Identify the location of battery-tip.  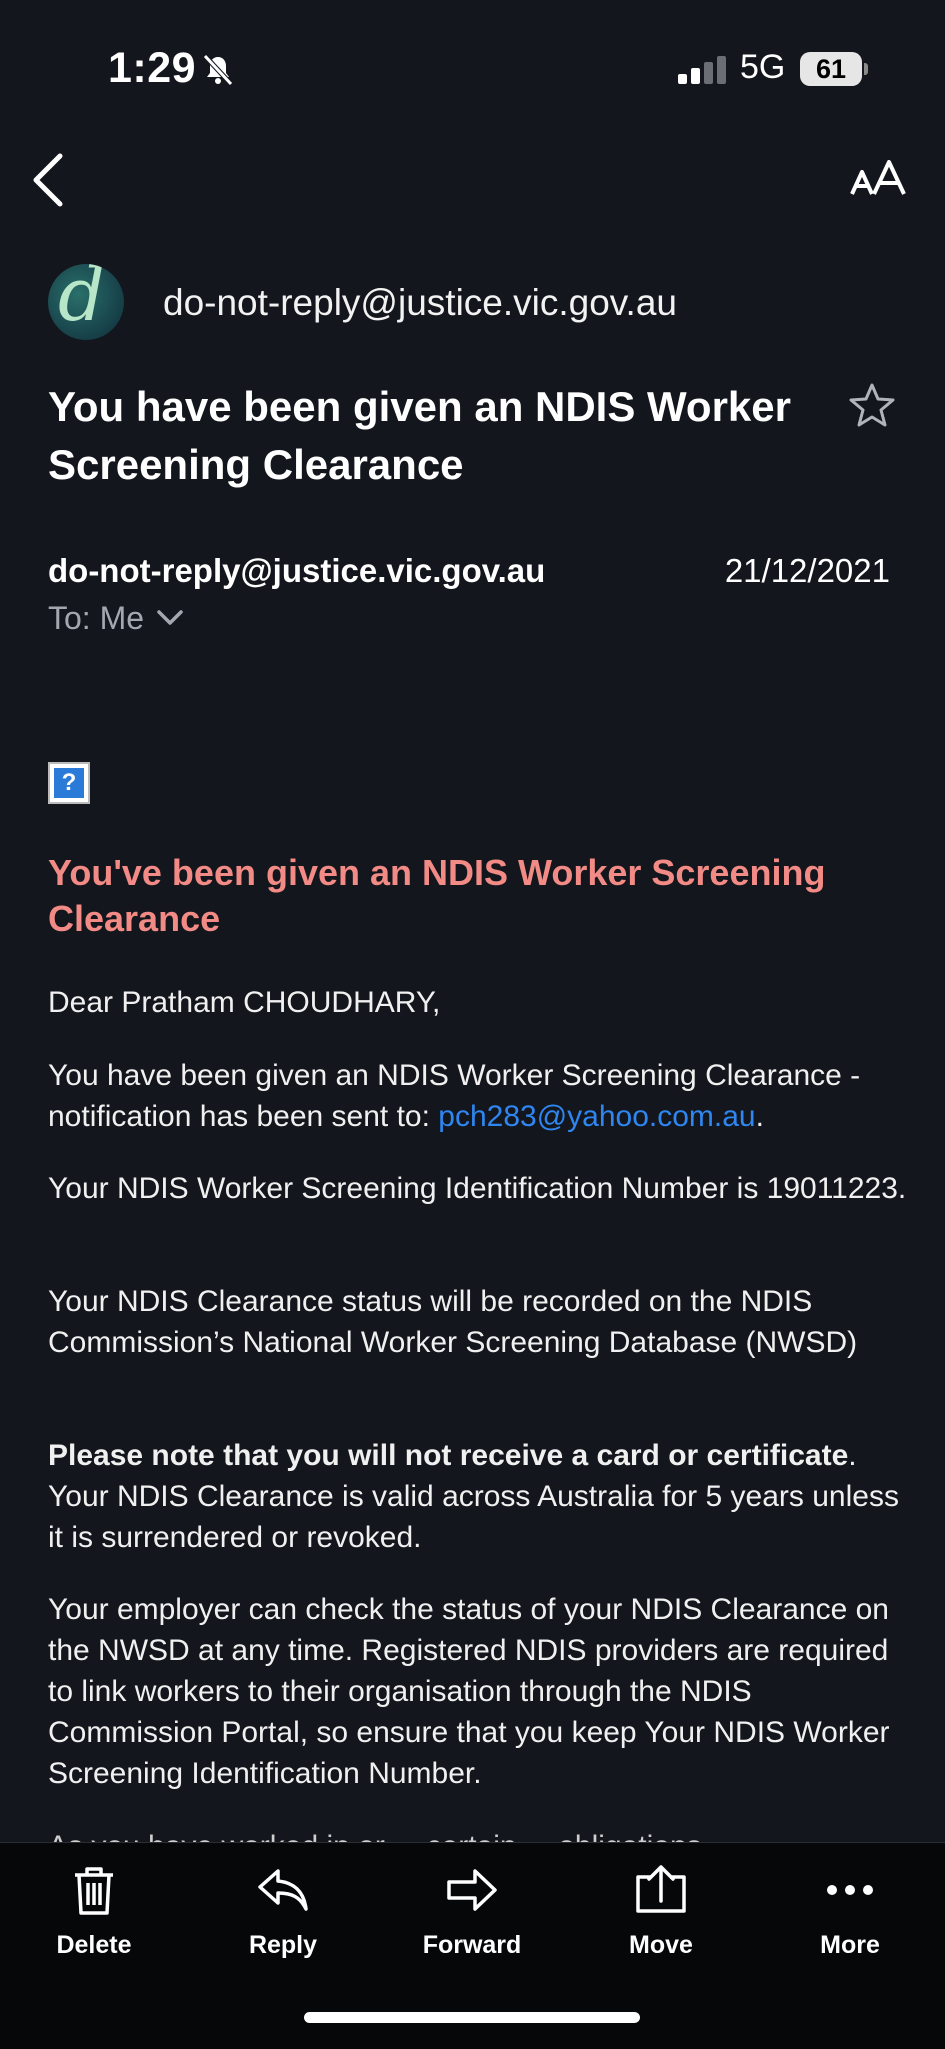
(866, 69).